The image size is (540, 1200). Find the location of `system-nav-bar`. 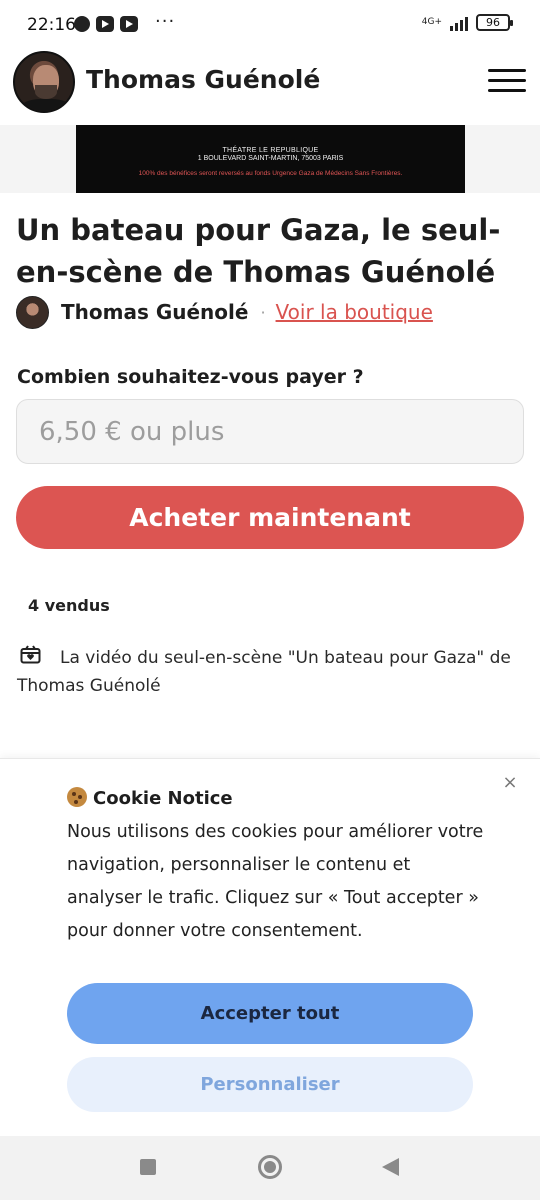

system-nav-bar is located at coordinates (270, 1168).